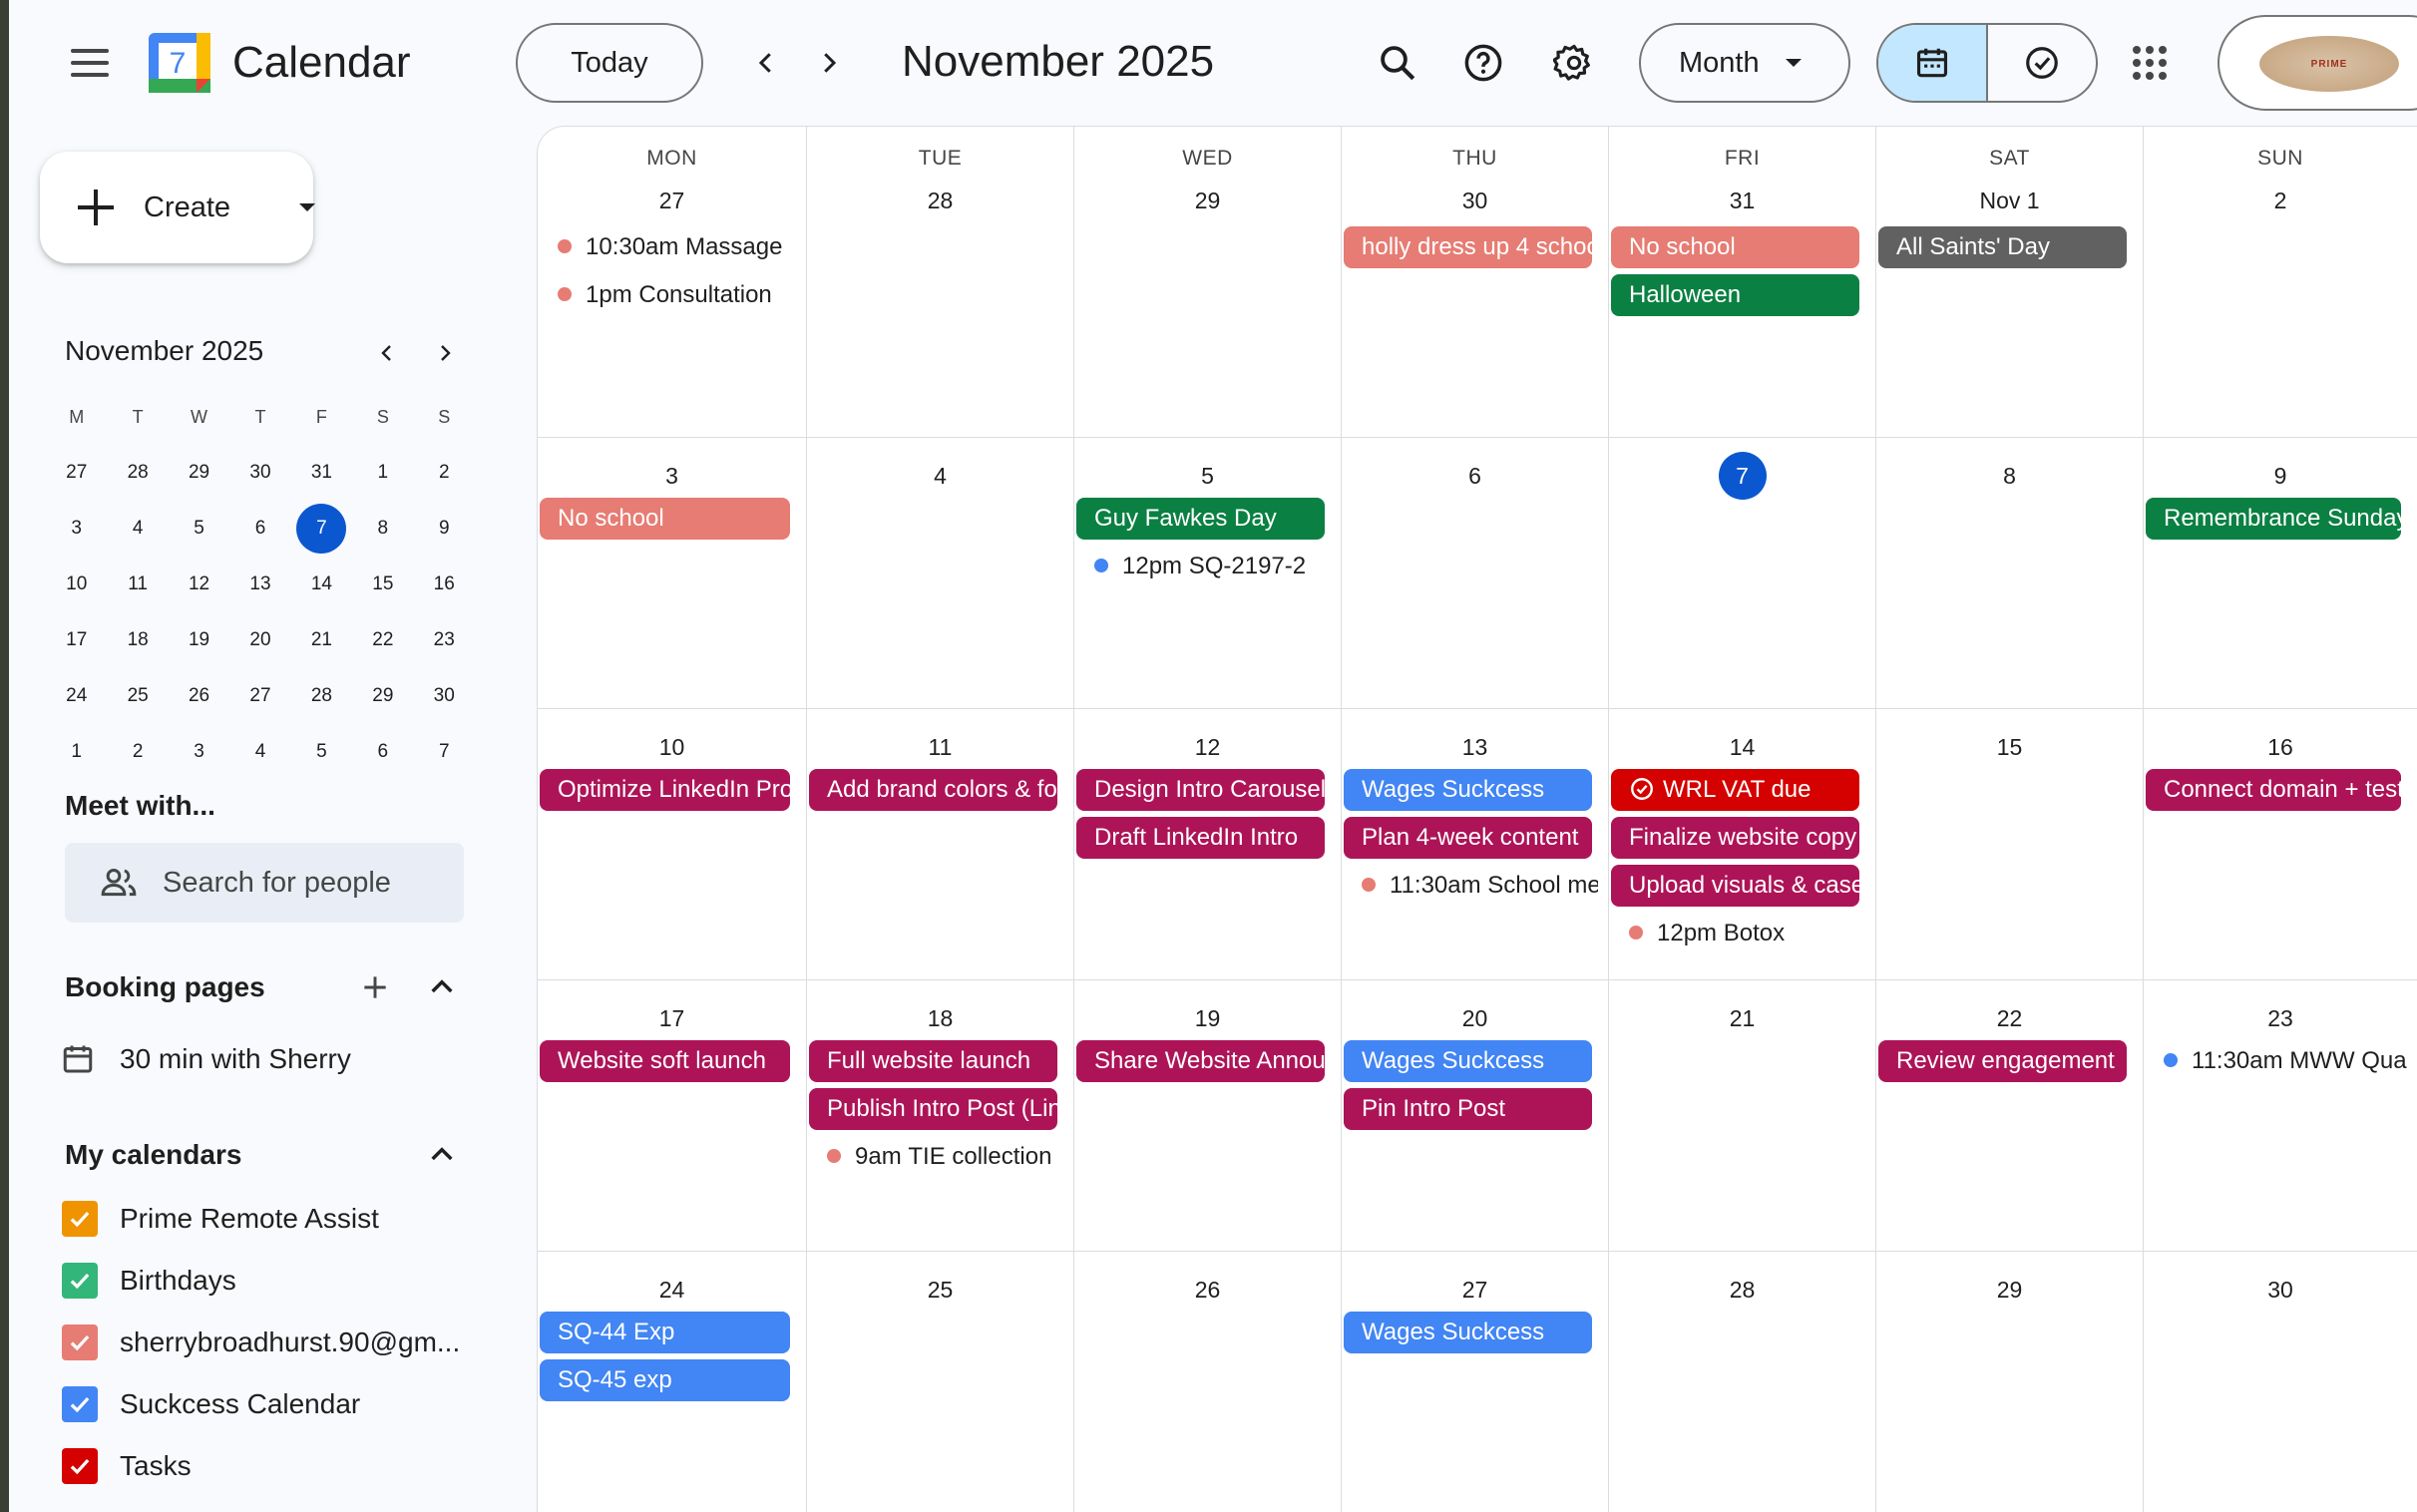  I want to click on all-day-event-chip: Guy Fawkes Day, so click(1200, 519).